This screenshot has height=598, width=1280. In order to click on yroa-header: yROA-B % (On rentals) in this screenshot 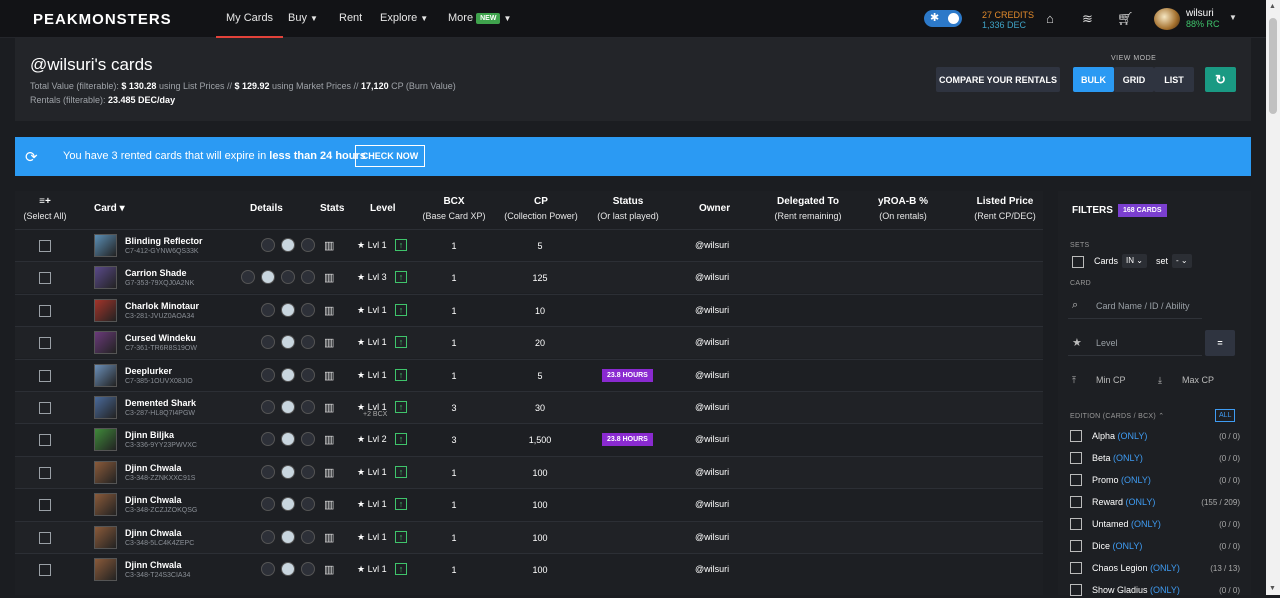, I will do `click(903, 209)`.